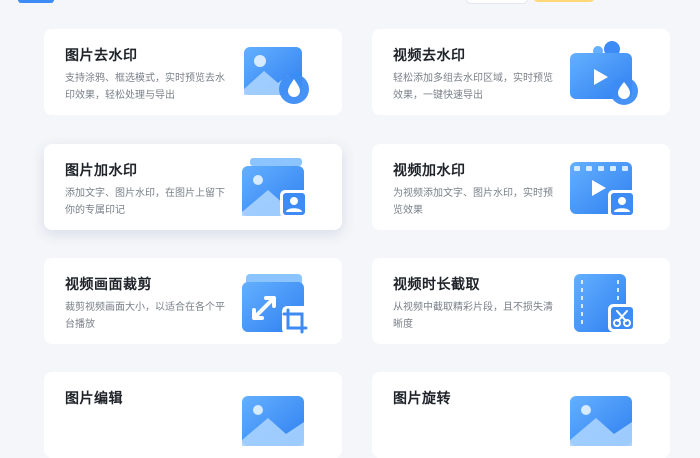 The image size is (700, 458). Describe the element at coordinates (497, 2) in the screenshot. I see `top-button` at that location.